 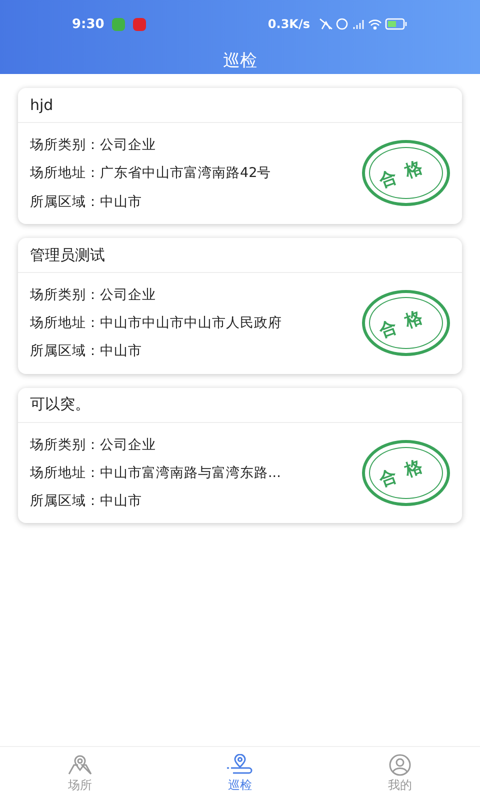 I want to click on card-title: hjd, so click(x=42, y=105).